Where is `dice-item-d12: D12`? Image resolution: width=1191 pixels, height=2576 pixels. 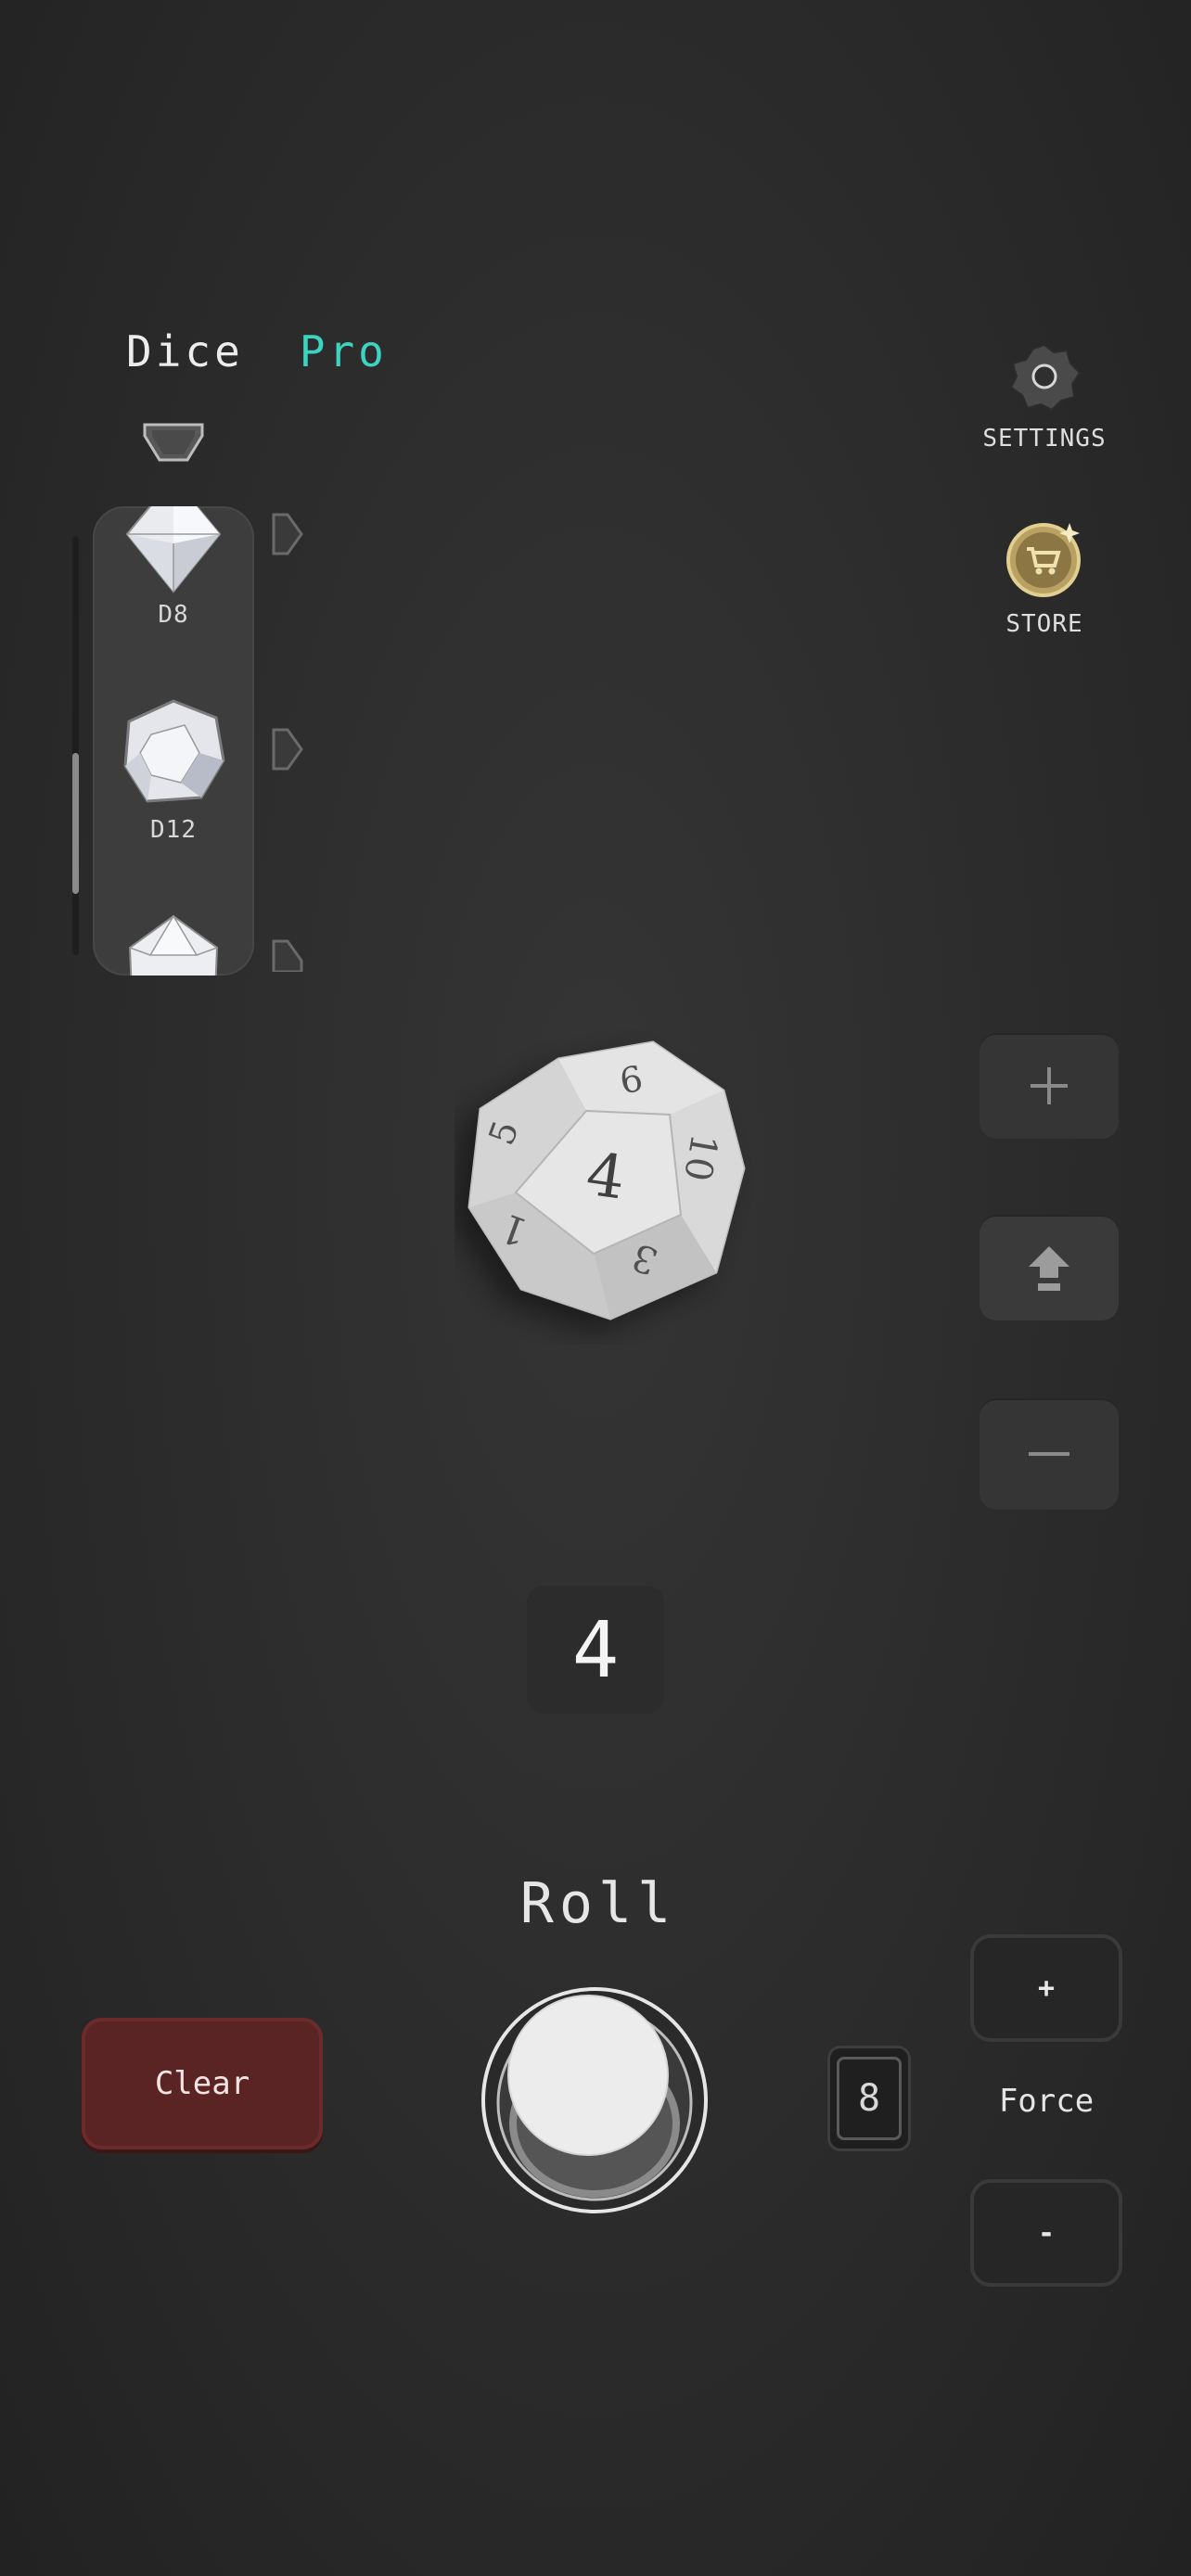
dice-item-d12: D12 is located at coordinates (173, 770).